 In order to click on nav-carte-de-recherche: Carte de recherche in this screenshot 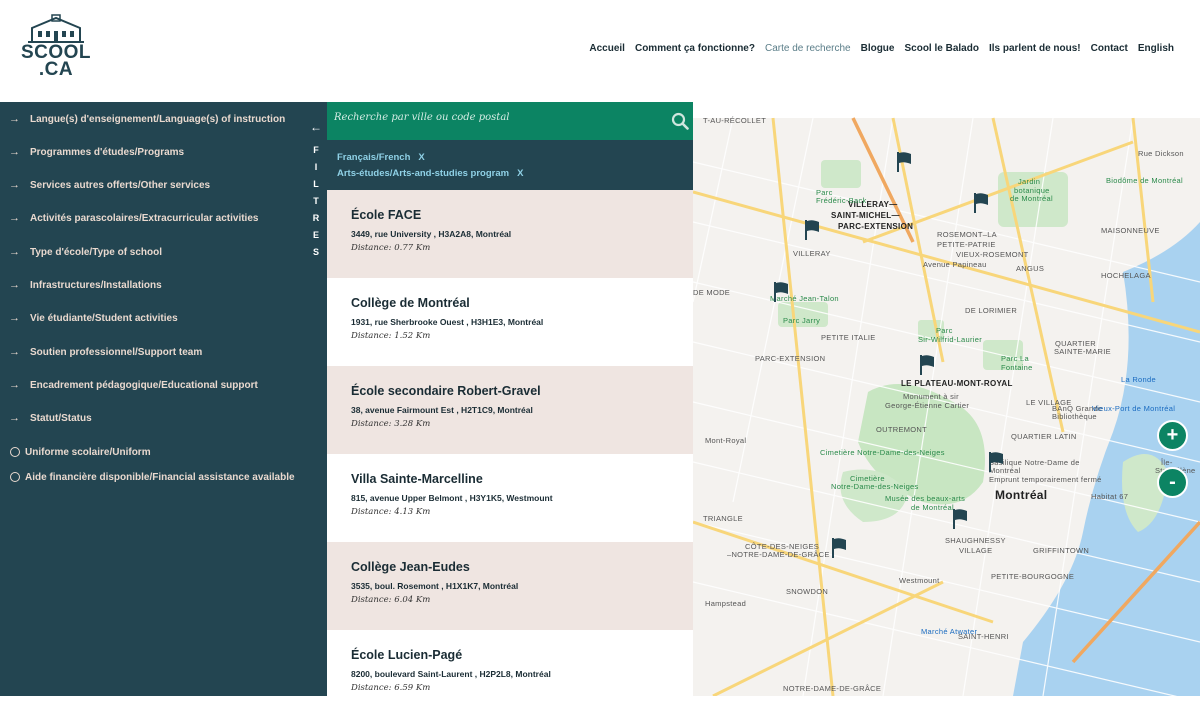, I will do `click(808, 48)`.